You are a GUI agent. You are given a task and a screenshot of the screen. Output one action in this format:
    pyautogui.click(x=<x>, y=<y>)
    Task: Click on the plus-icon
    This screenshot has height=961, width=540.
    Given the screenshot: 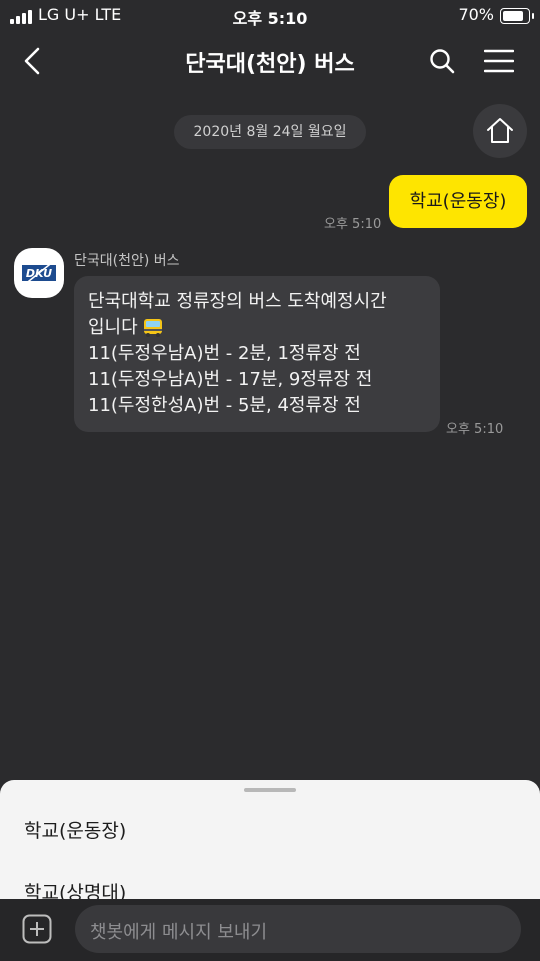 What is the action you would take?
    pyautogui.click(x=37, y=929)
    